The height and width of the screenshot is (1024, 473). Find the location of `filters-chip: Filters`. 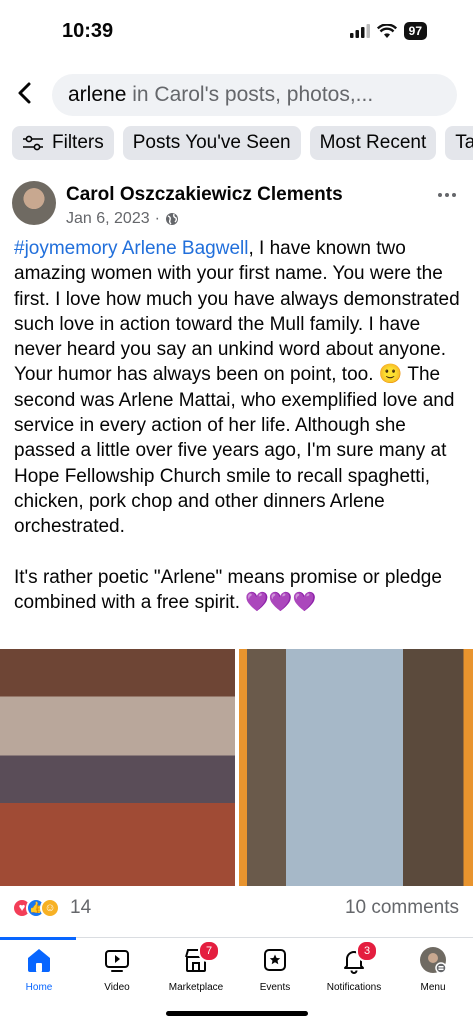

filters-chip: Filters is located at coordinates (63, 143).